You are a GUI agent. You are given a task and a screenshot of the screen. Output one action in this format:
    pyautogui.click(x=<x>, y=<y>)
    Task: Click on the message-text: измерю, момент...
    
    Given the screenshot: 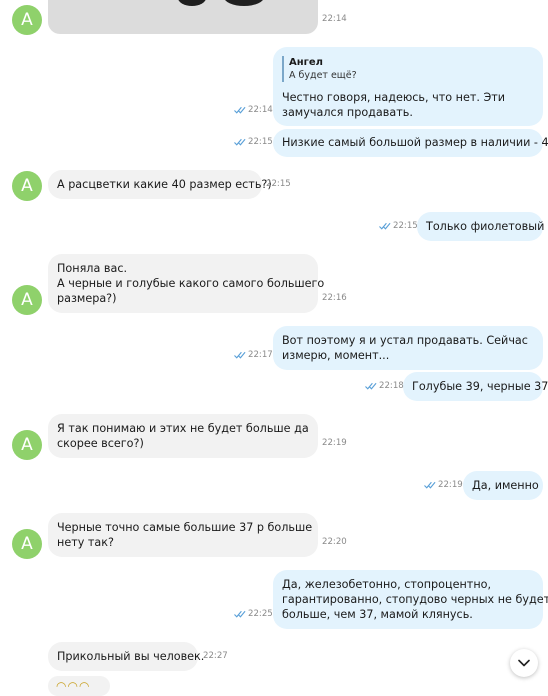 What is the action you would take?
    pyautogui.click(x=336, y=355)
    